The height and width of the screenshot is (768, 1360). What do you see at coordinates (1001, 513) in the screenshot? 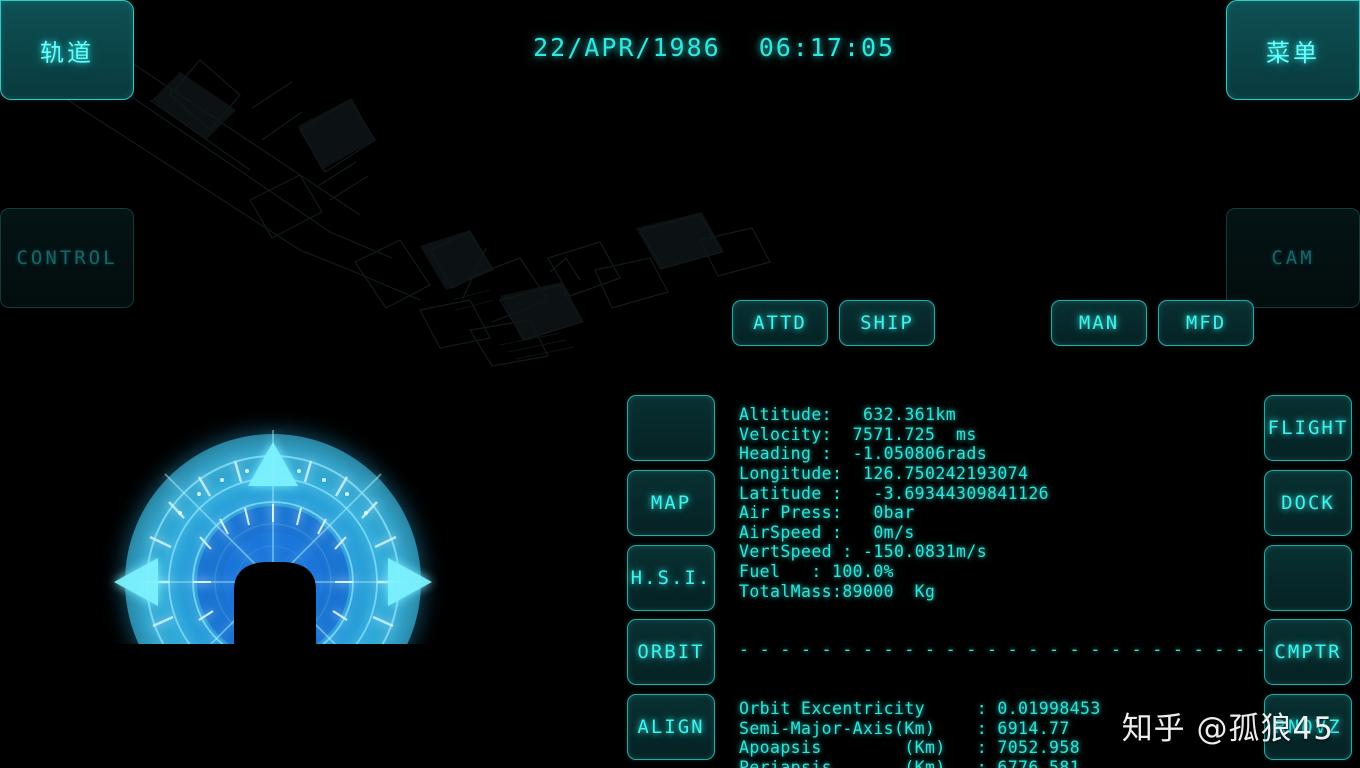
I see `telemetry-row: Air Press: 0bar` at bounding box center [1001, 513].